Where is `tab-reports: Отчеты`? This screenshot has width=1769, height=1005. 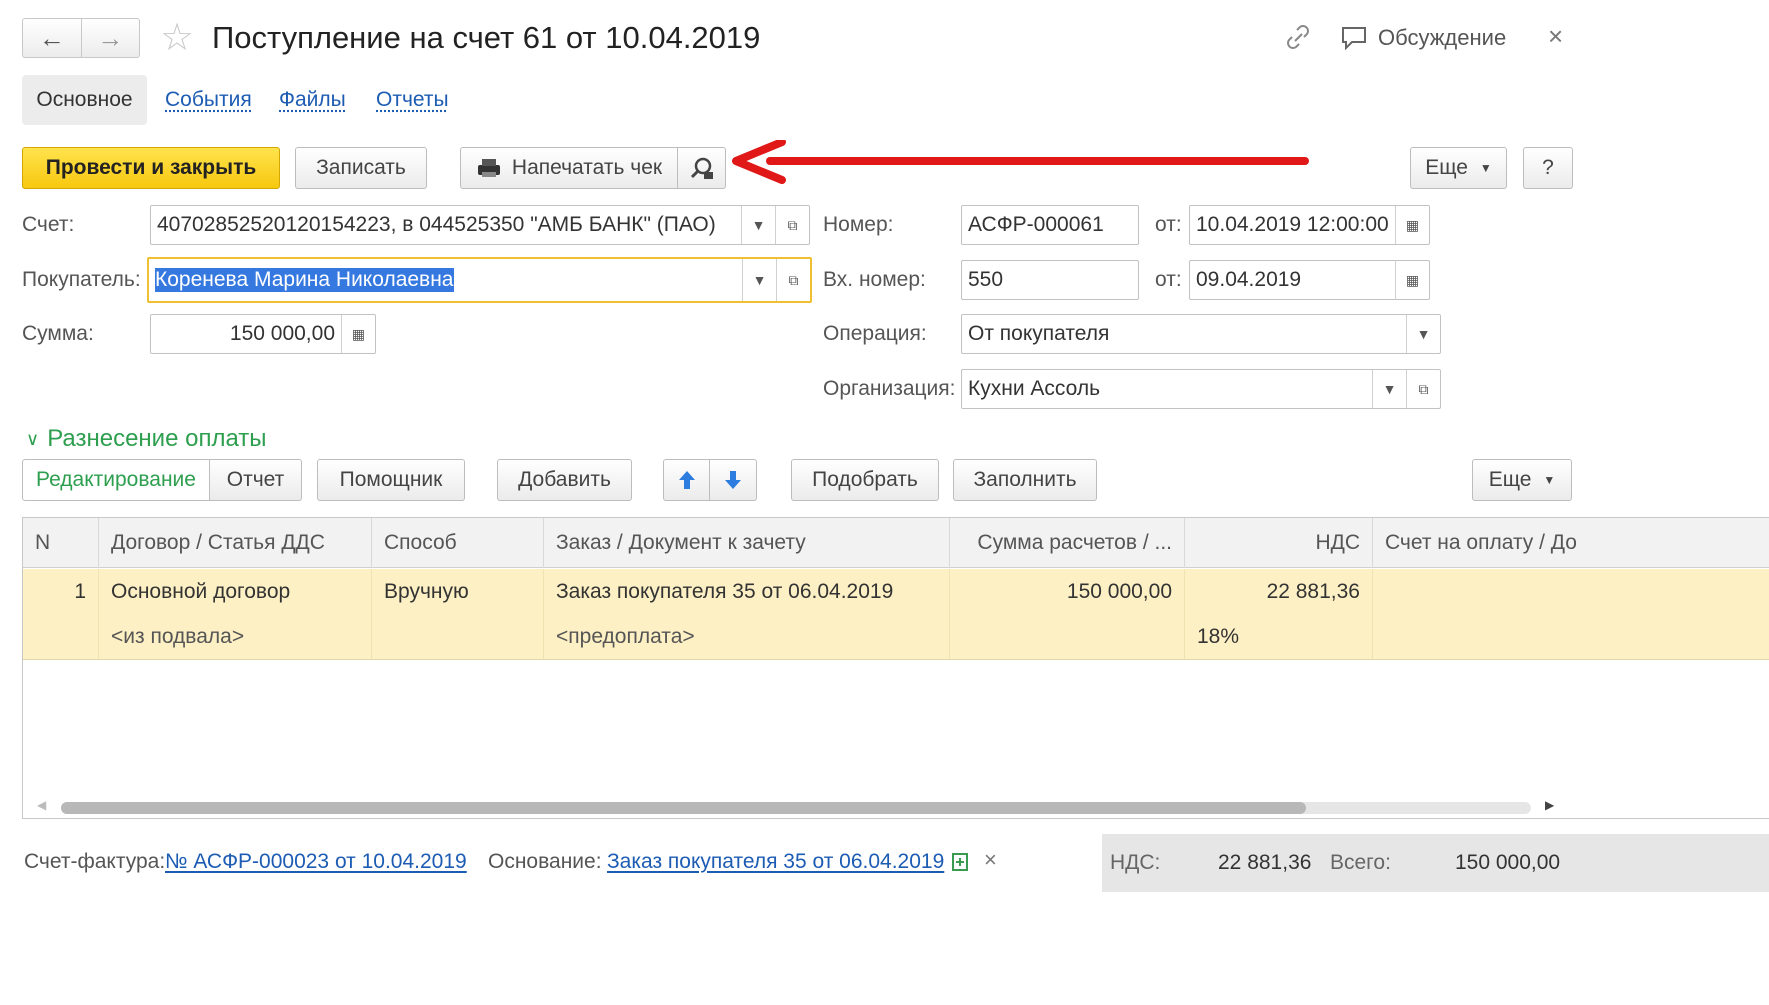 tab-reports: Отчеты is located at coordinates (412, 100).